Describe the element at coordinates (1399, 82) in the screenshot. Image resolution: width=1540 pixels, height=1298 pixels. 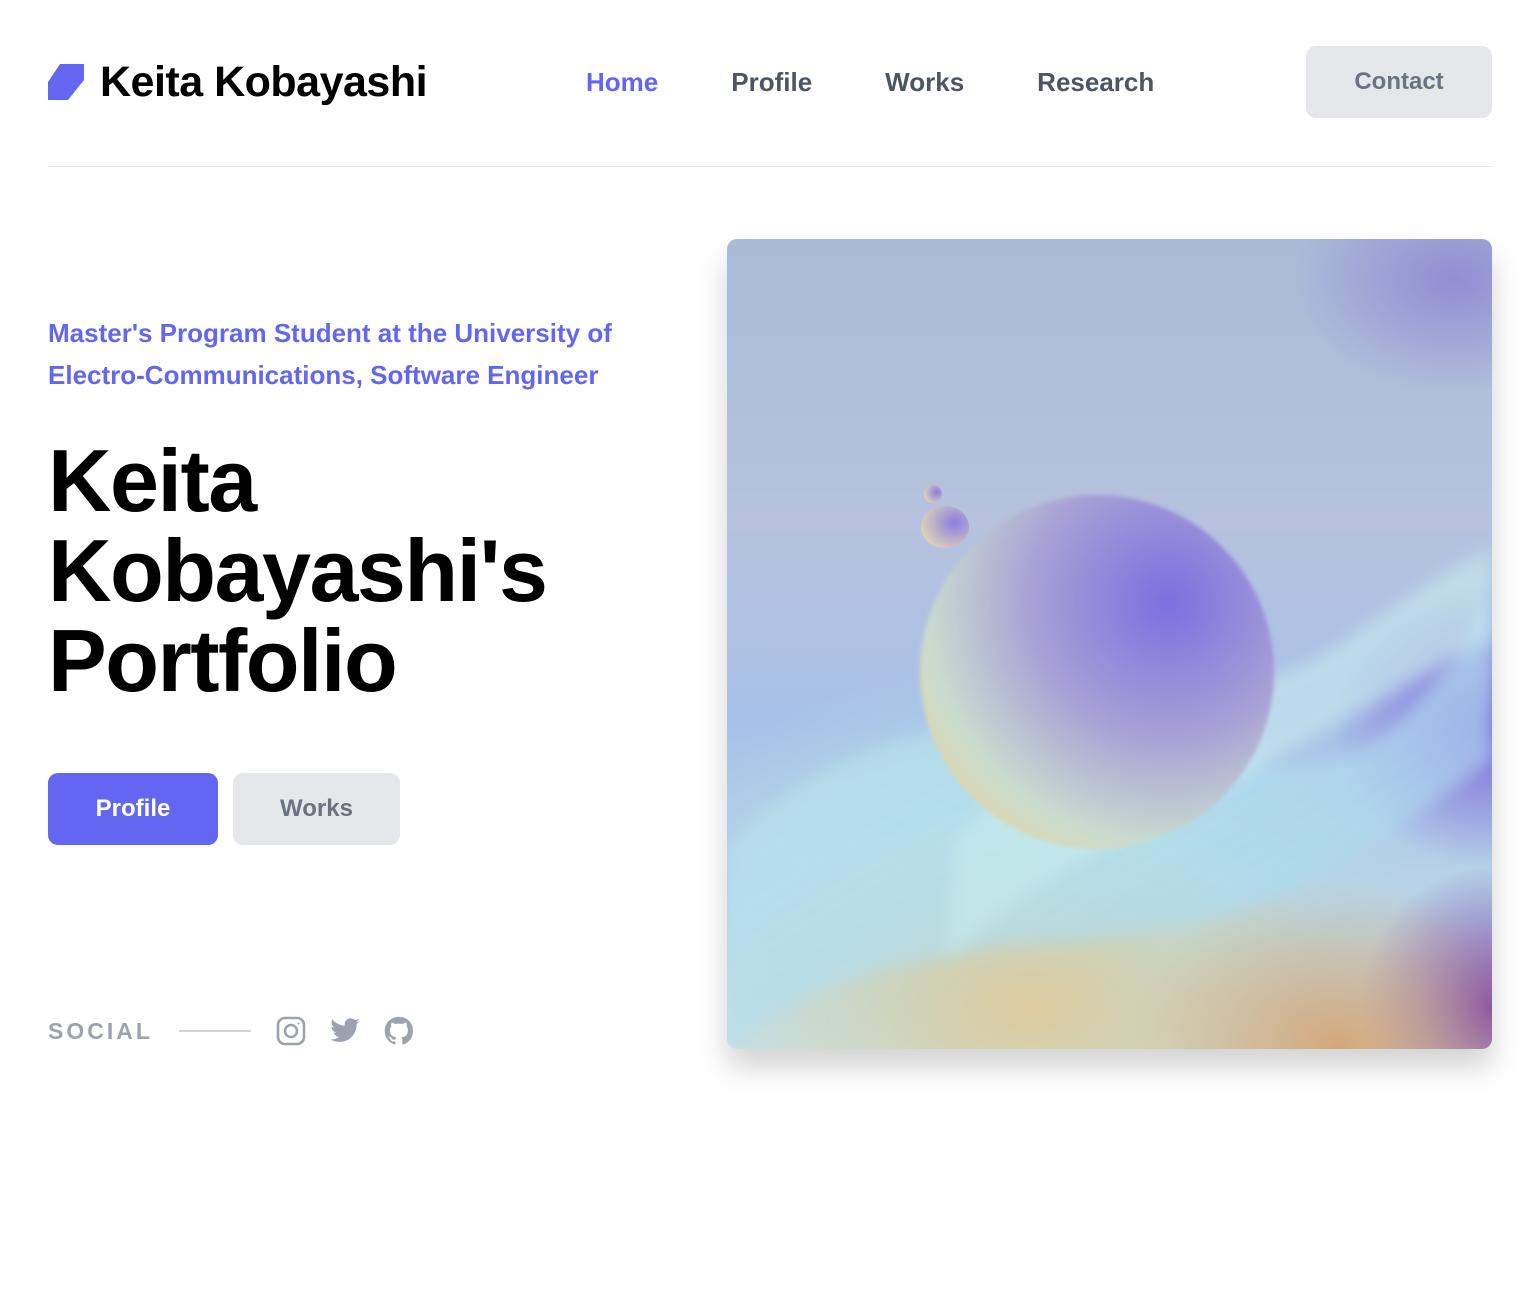
I see `contact-button: Contact` at that location.